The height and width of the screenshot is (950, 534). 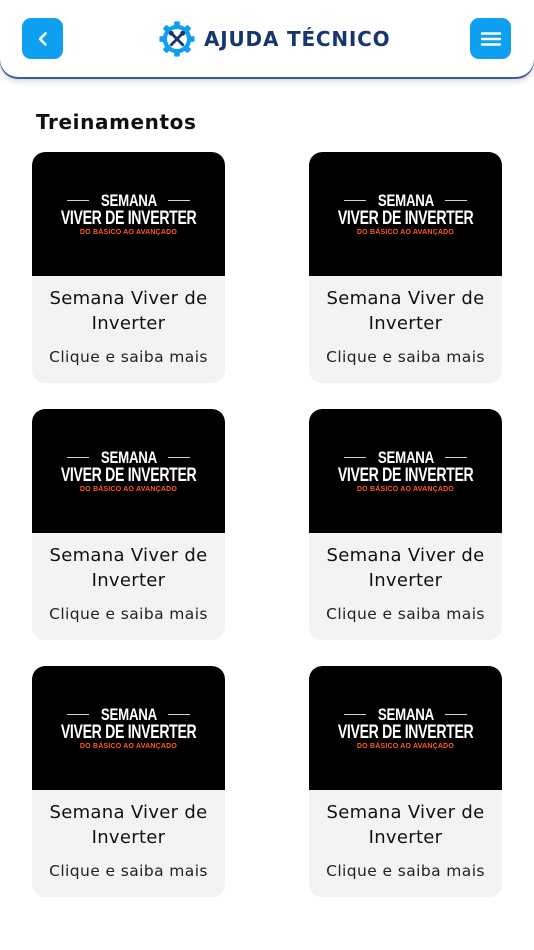 I want to click on chevron-left-icon, so click(x=42, y=38).